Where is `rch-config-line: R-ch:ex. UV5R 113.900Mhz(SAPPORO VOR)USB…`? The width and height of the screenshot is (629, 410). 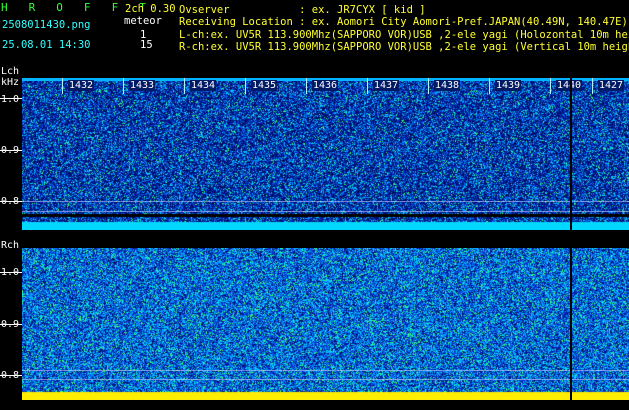
rch-config-line: R-ch:ex. UV5R 113.900Mhz(SAPPORO VOR)USB… is located at coordinates (404, 47).